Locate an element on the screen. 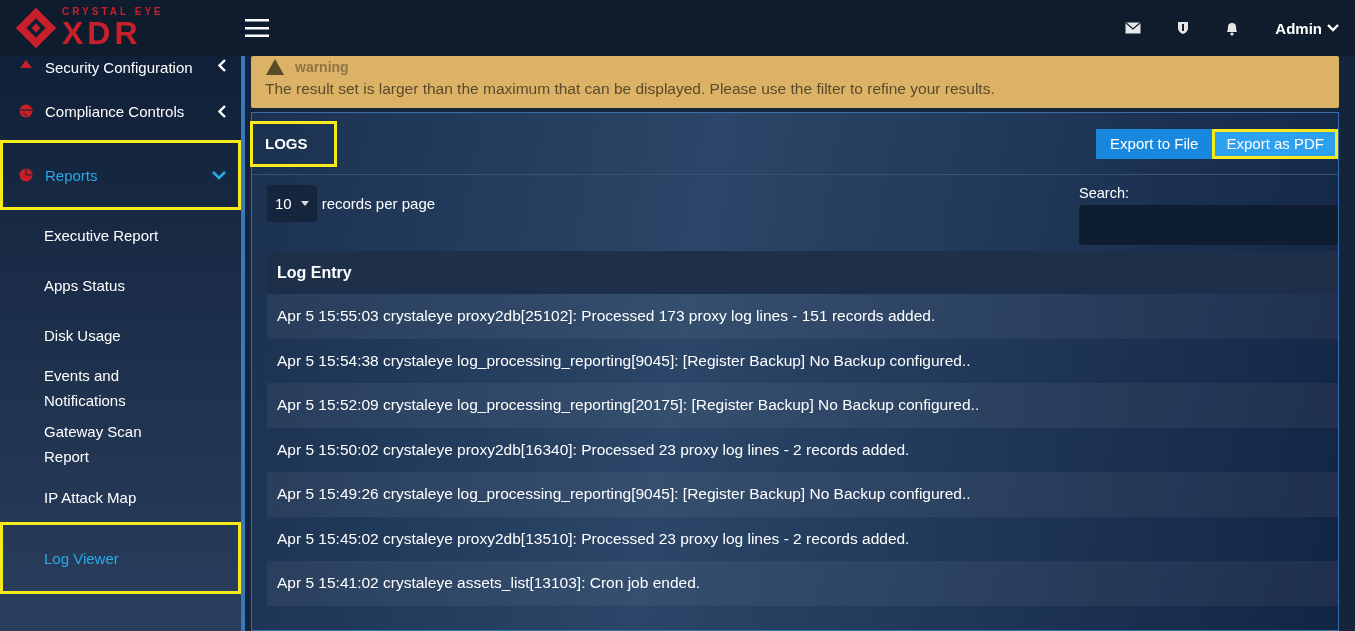  sidebar-subitem: Executive Report is located at coordinates (100, 235).